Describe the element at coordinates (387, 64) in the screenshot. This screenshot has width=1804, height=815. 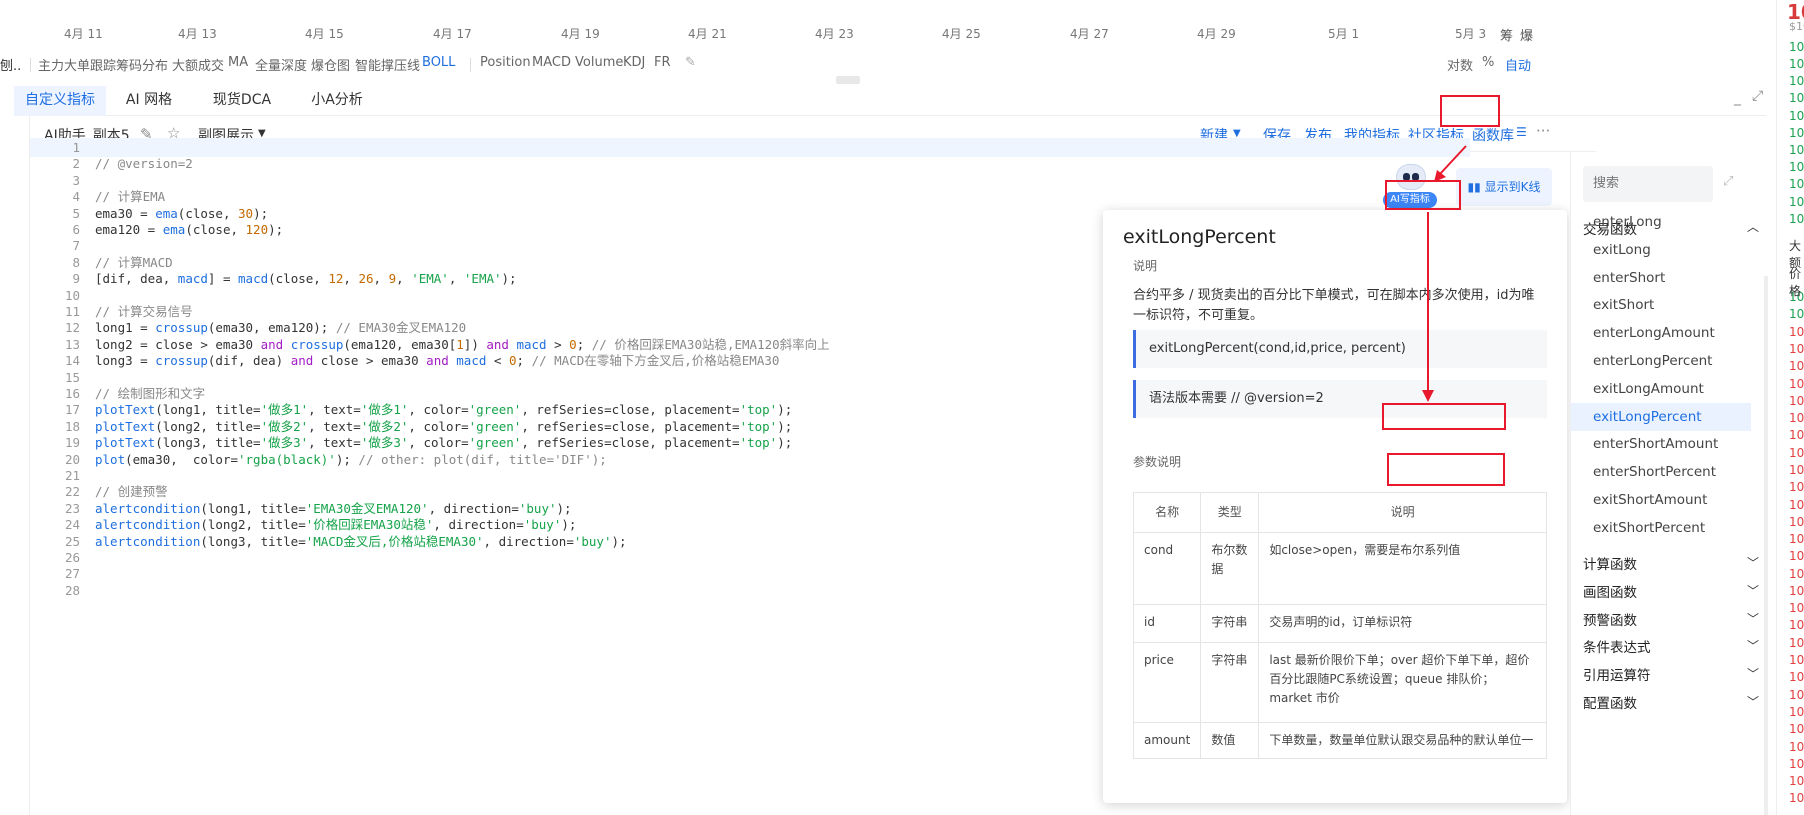
I see `indicator-support: 智能撑压线` at that location.